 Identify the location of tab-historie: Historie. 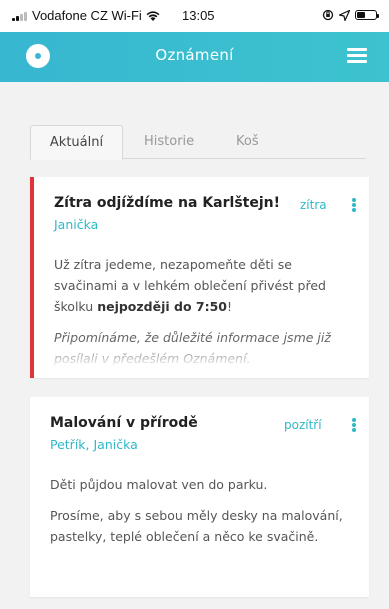
(169, 142).